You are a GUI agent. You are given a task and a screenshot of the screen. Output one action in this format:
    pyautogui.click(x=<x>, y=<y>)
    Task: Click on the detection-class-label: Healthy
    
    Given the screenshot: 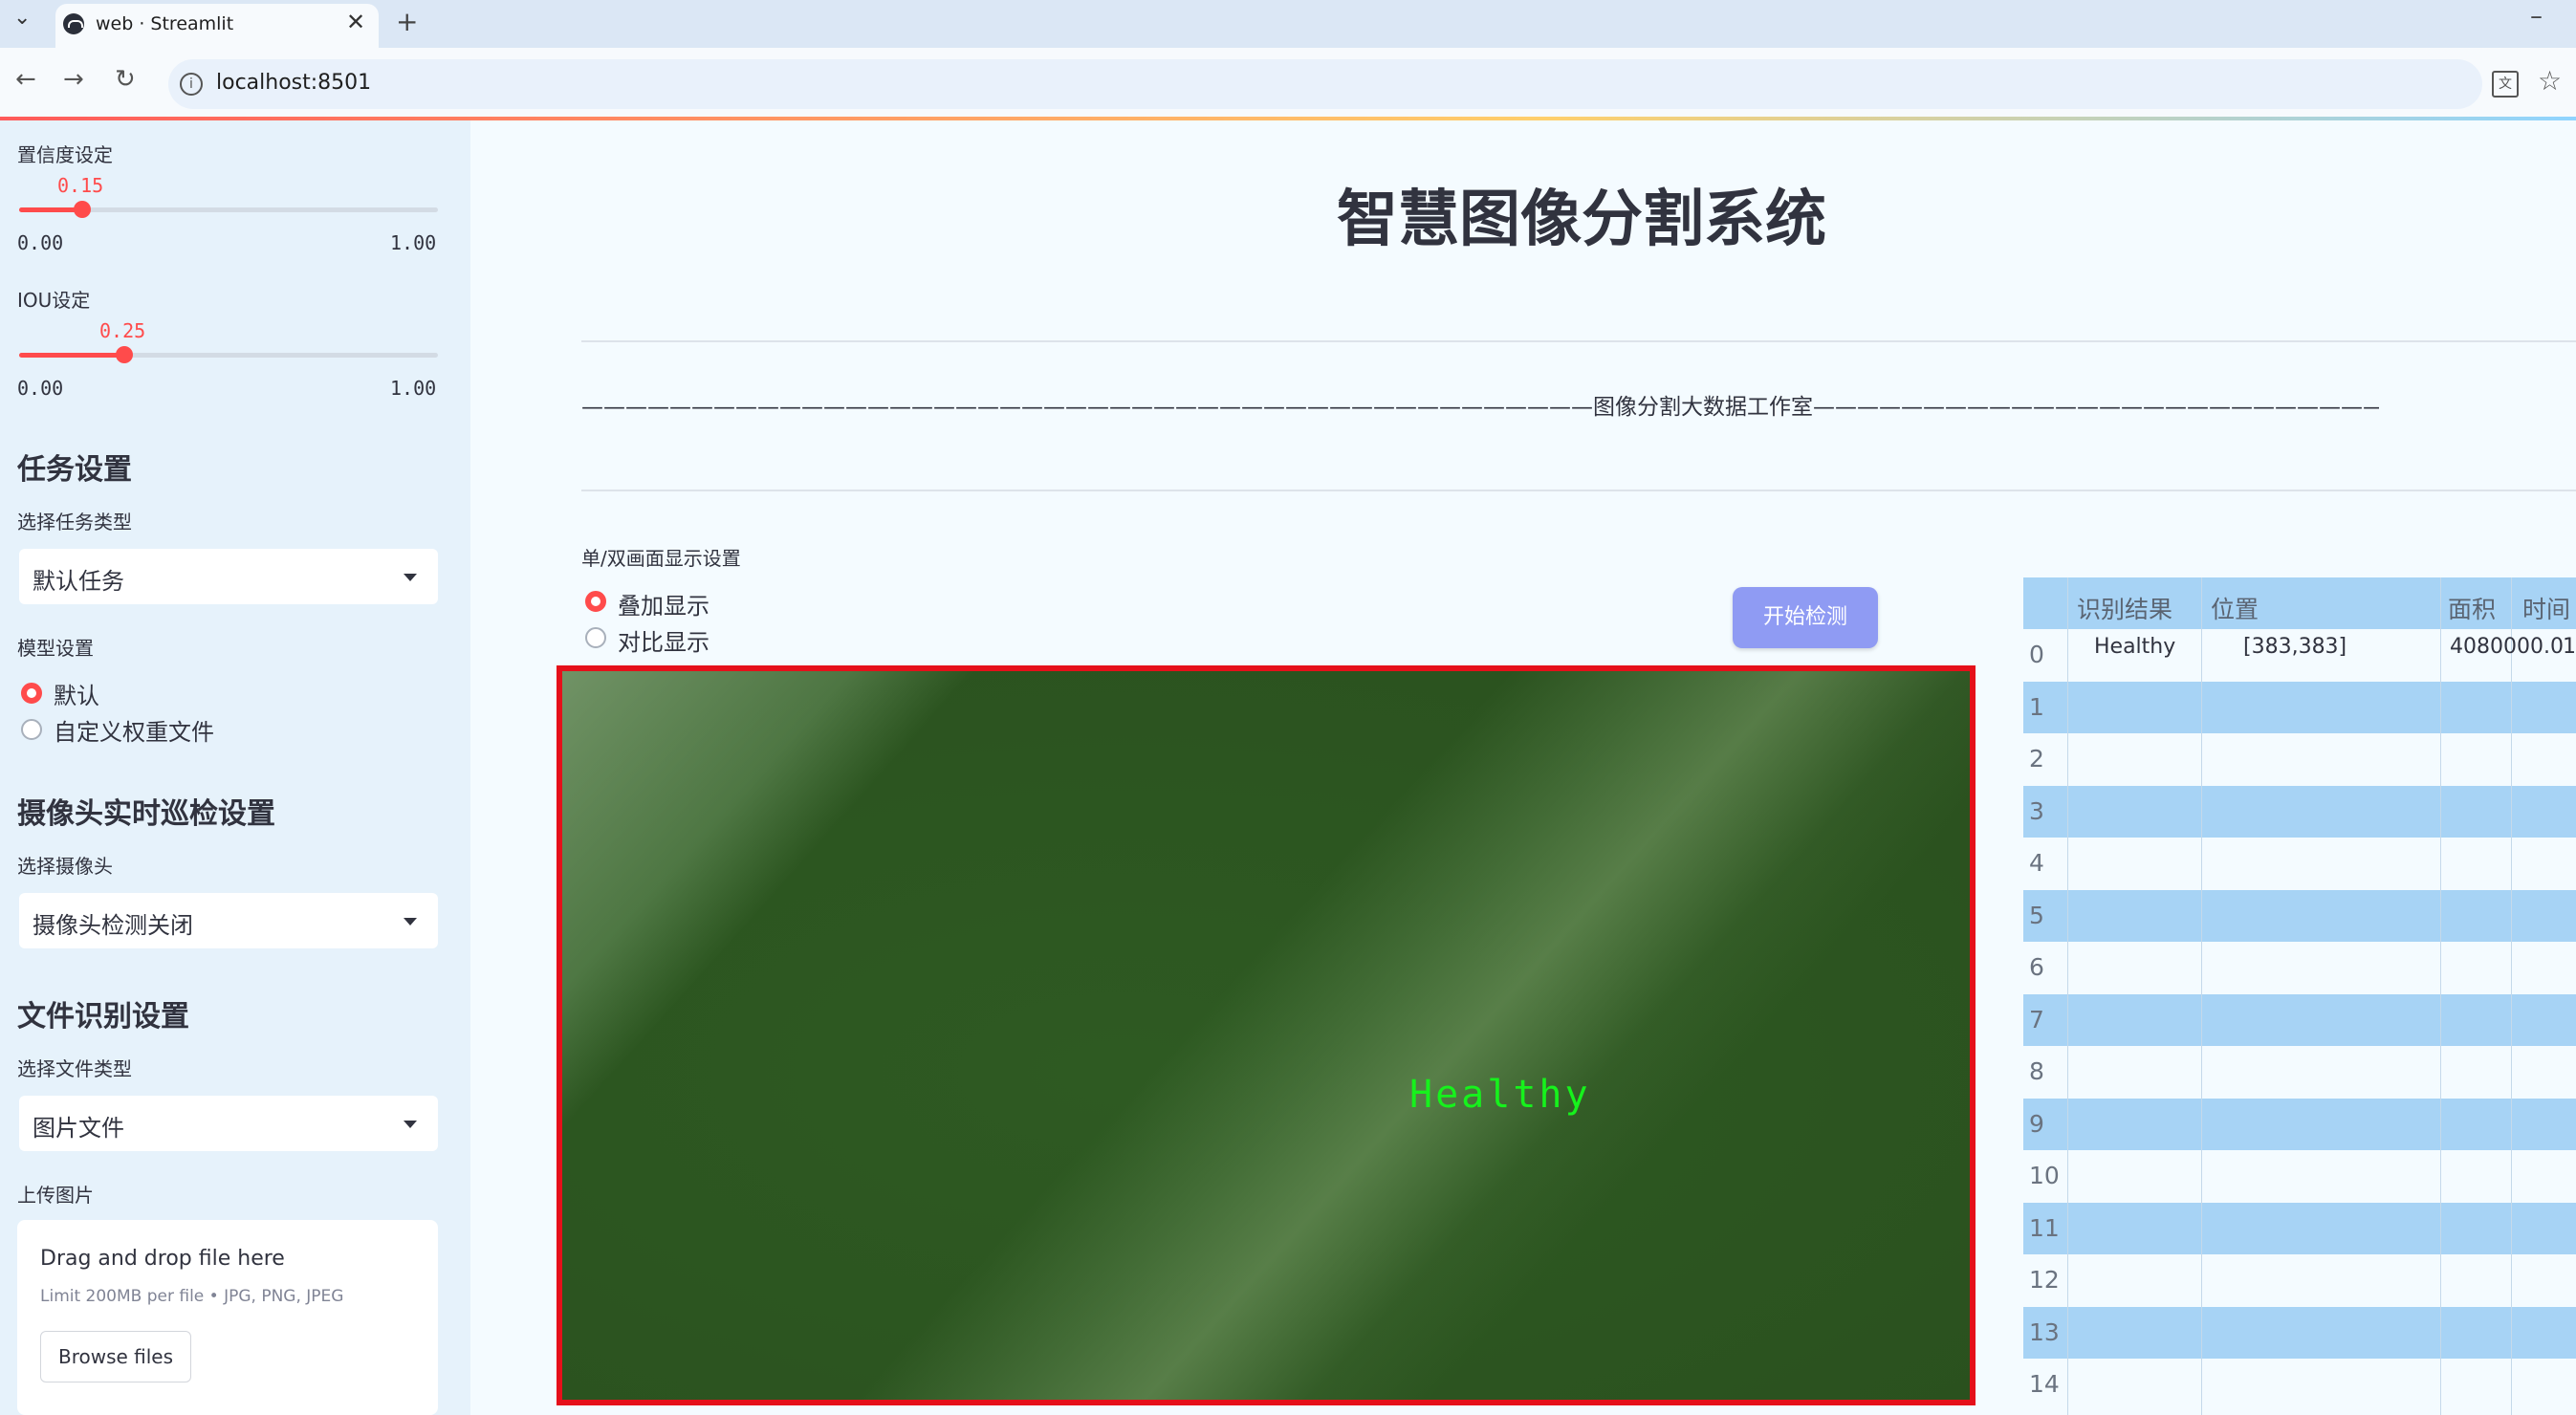 What is the action you would take?
    pyautogui.click(x=1500, y=1095)
    